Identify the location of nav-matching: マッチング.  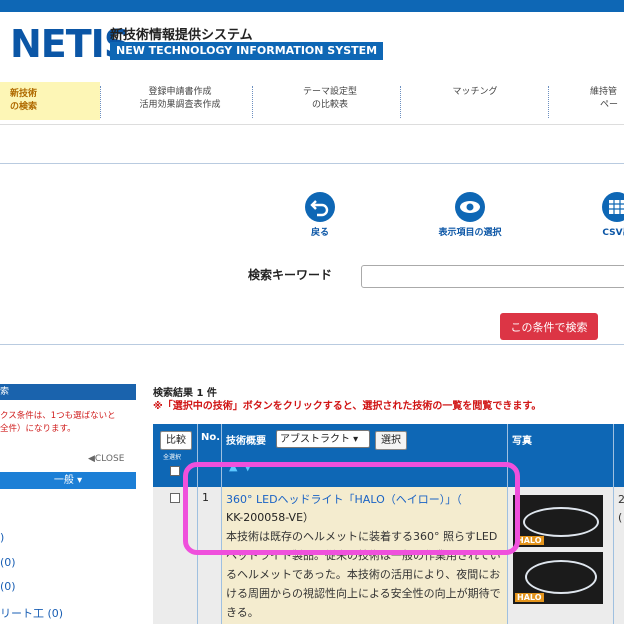
(475, 102).